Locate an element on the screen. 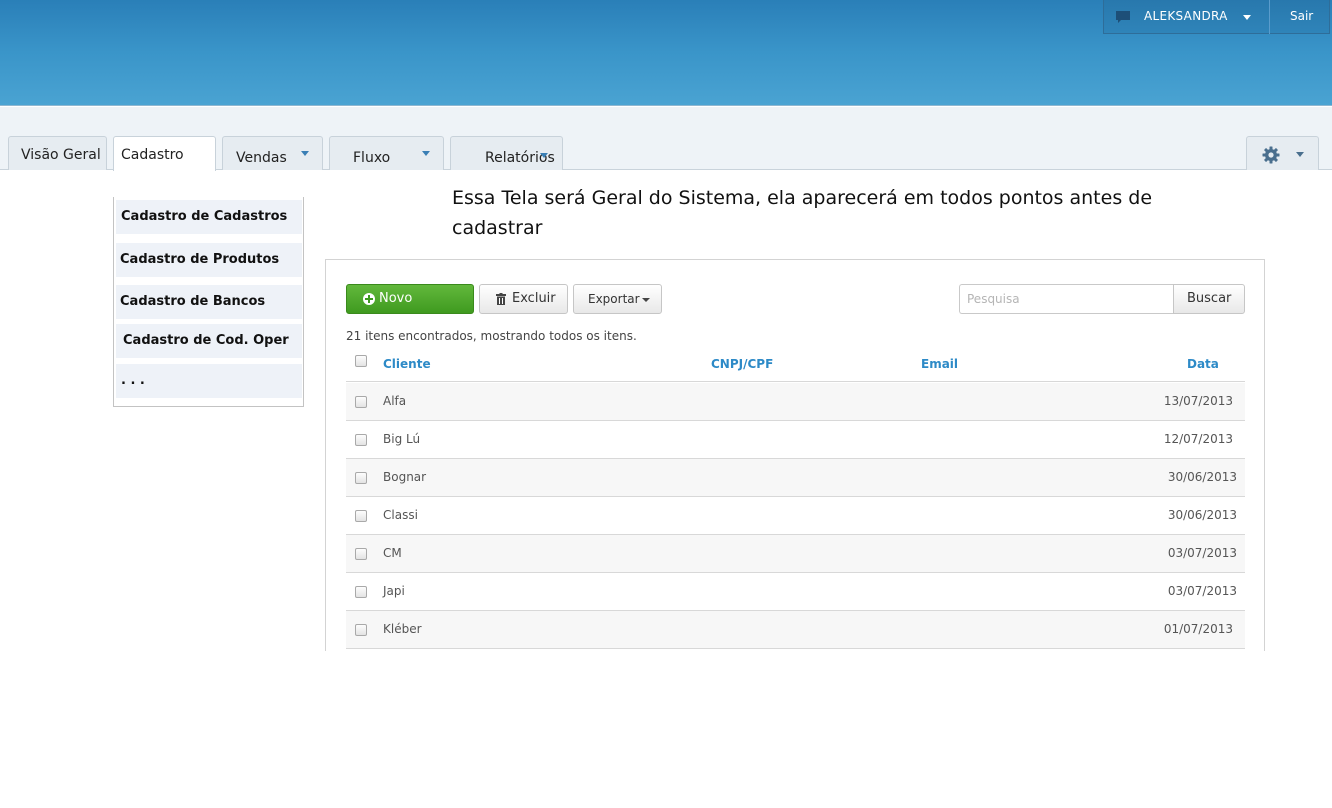 The image size is (1332, 808). gear-icon is located at coordinates (1271, 155).